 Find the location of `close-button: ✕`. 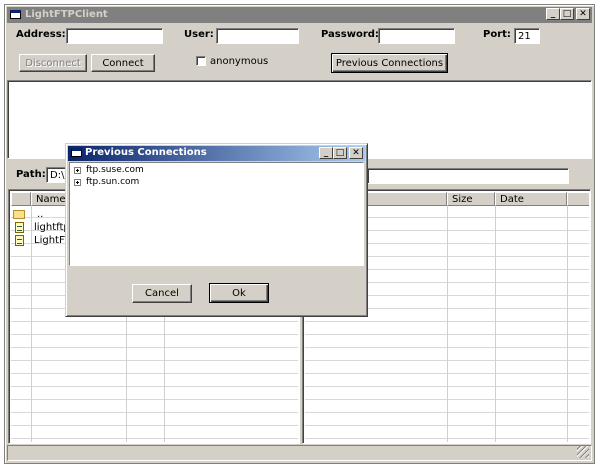

close-button: ✕ is located at coordinates (583, 14).